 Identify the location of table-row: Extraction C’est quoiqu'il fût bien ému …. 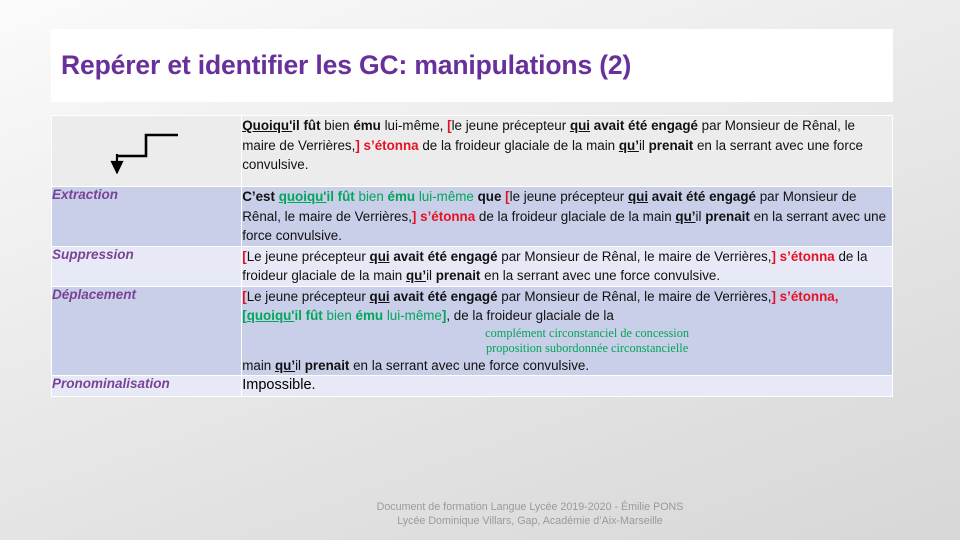
(471, 216).